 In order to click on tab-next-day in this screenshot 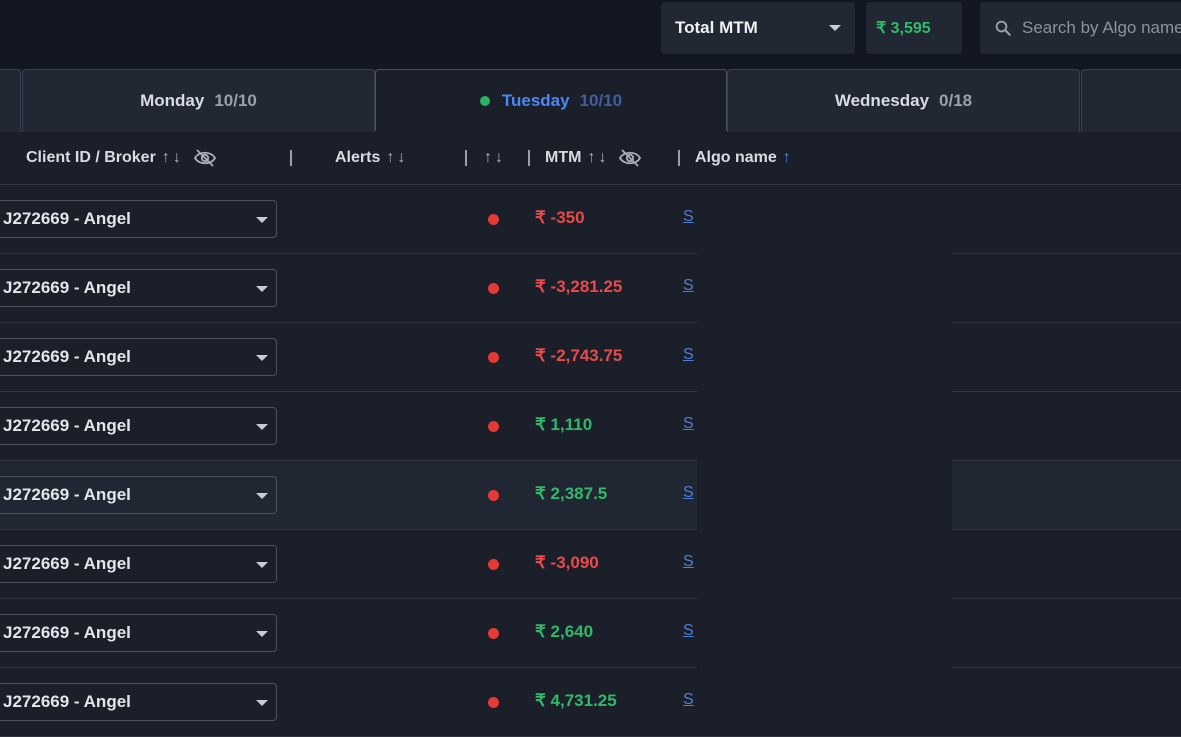, I will do `click(1131, 100)`.